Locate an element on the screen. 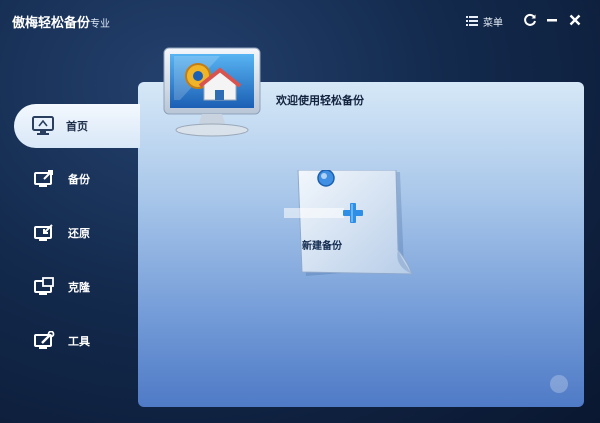  backup-icon is located at coordinates (43, 178).